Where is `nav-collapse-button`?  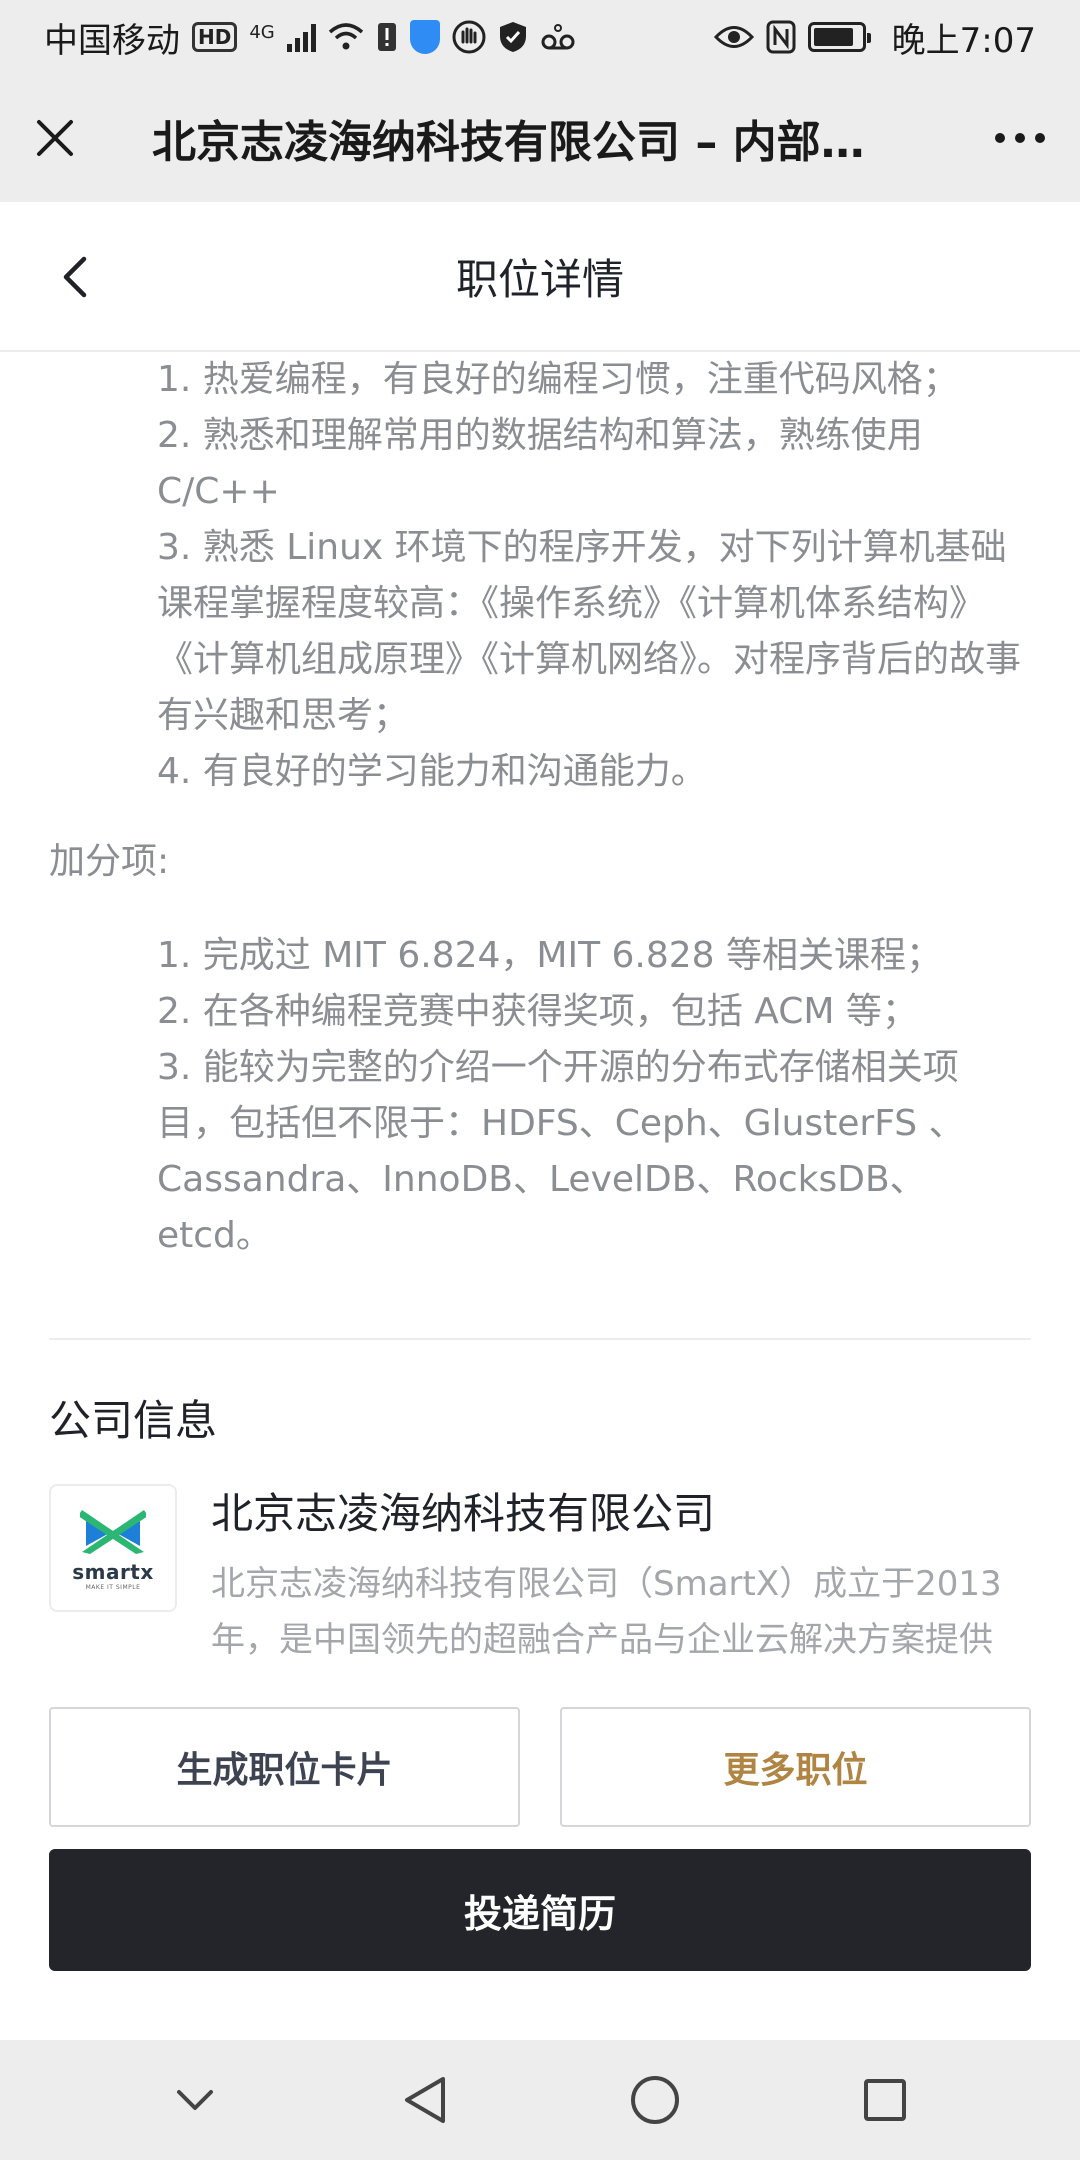 nav-collapse-button is located at coordinates (195, 2100).